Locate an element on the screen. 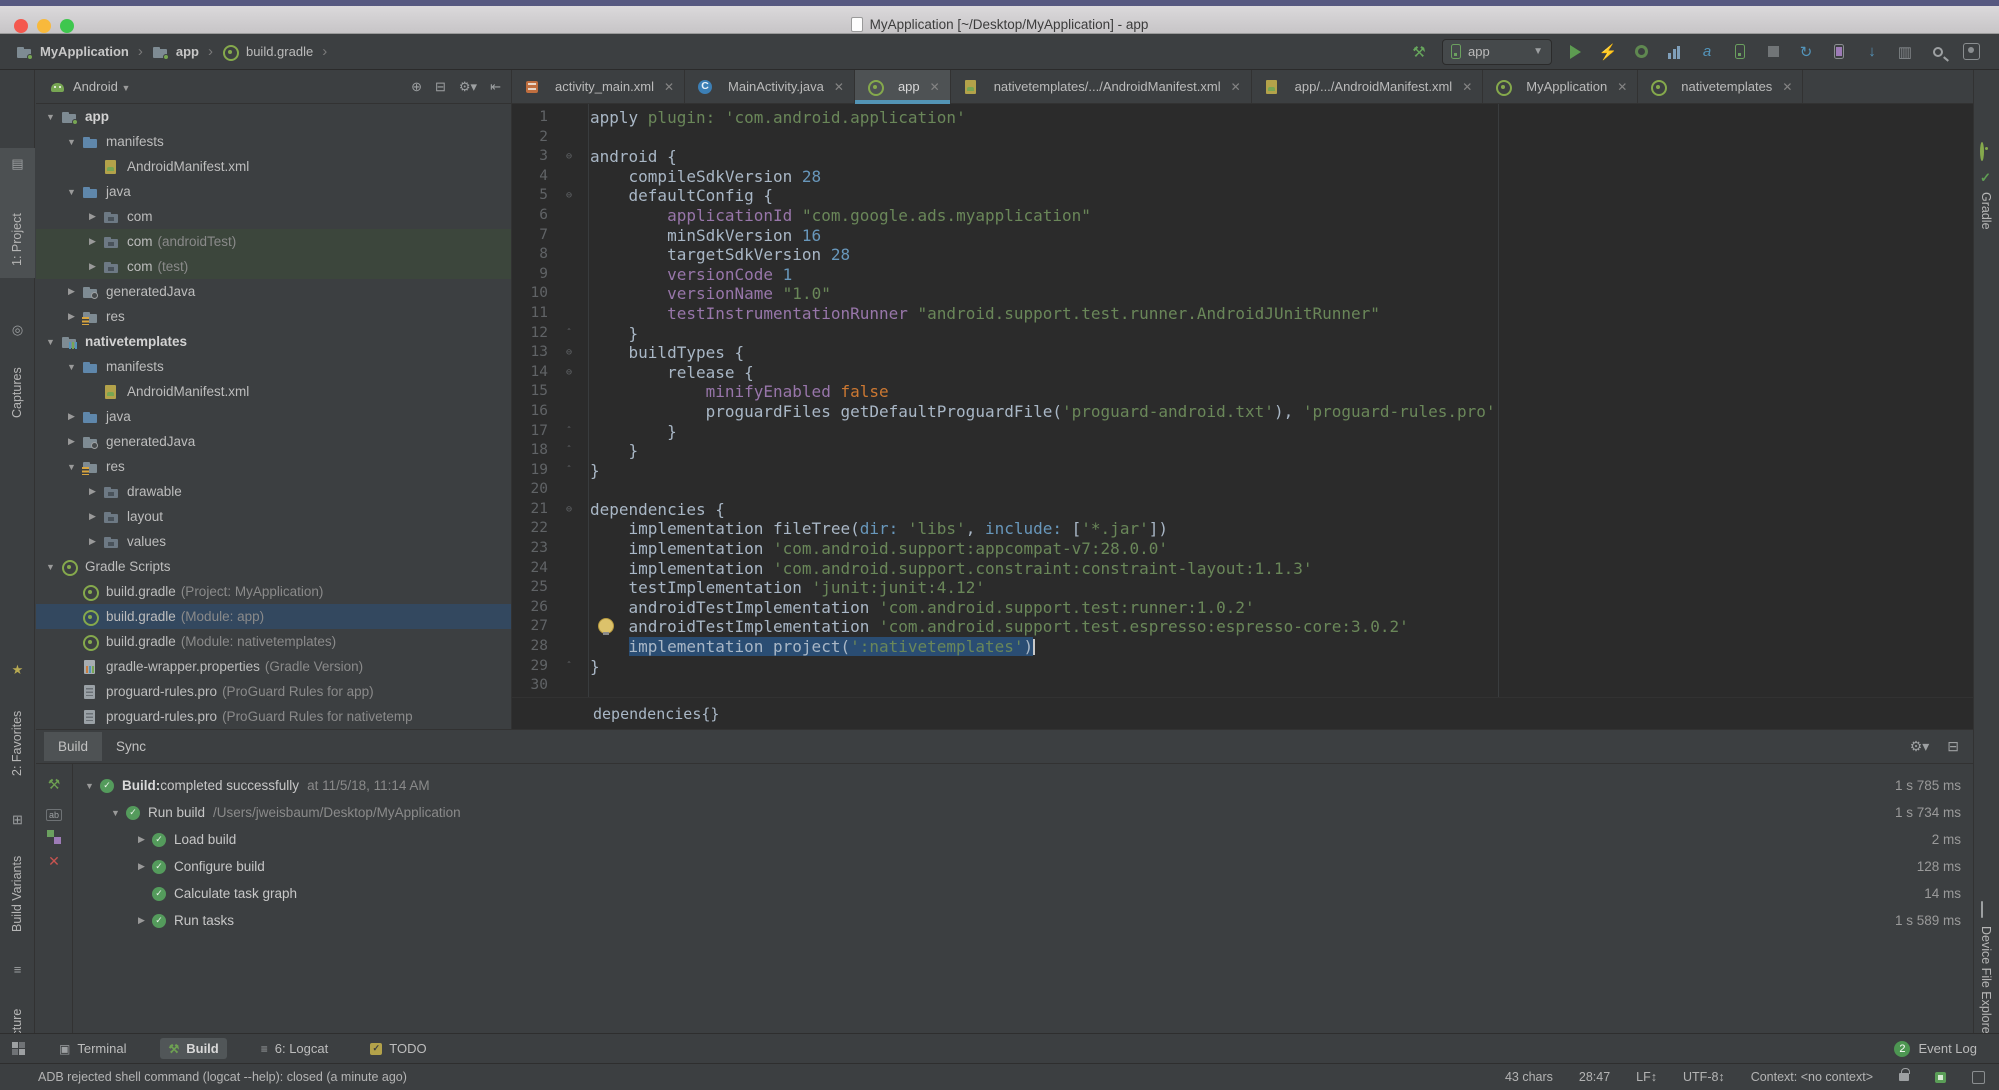 This screenshot has width=1999, height=1090. breadcrumb-file: build.gradle is located at coordinates (267, 52).